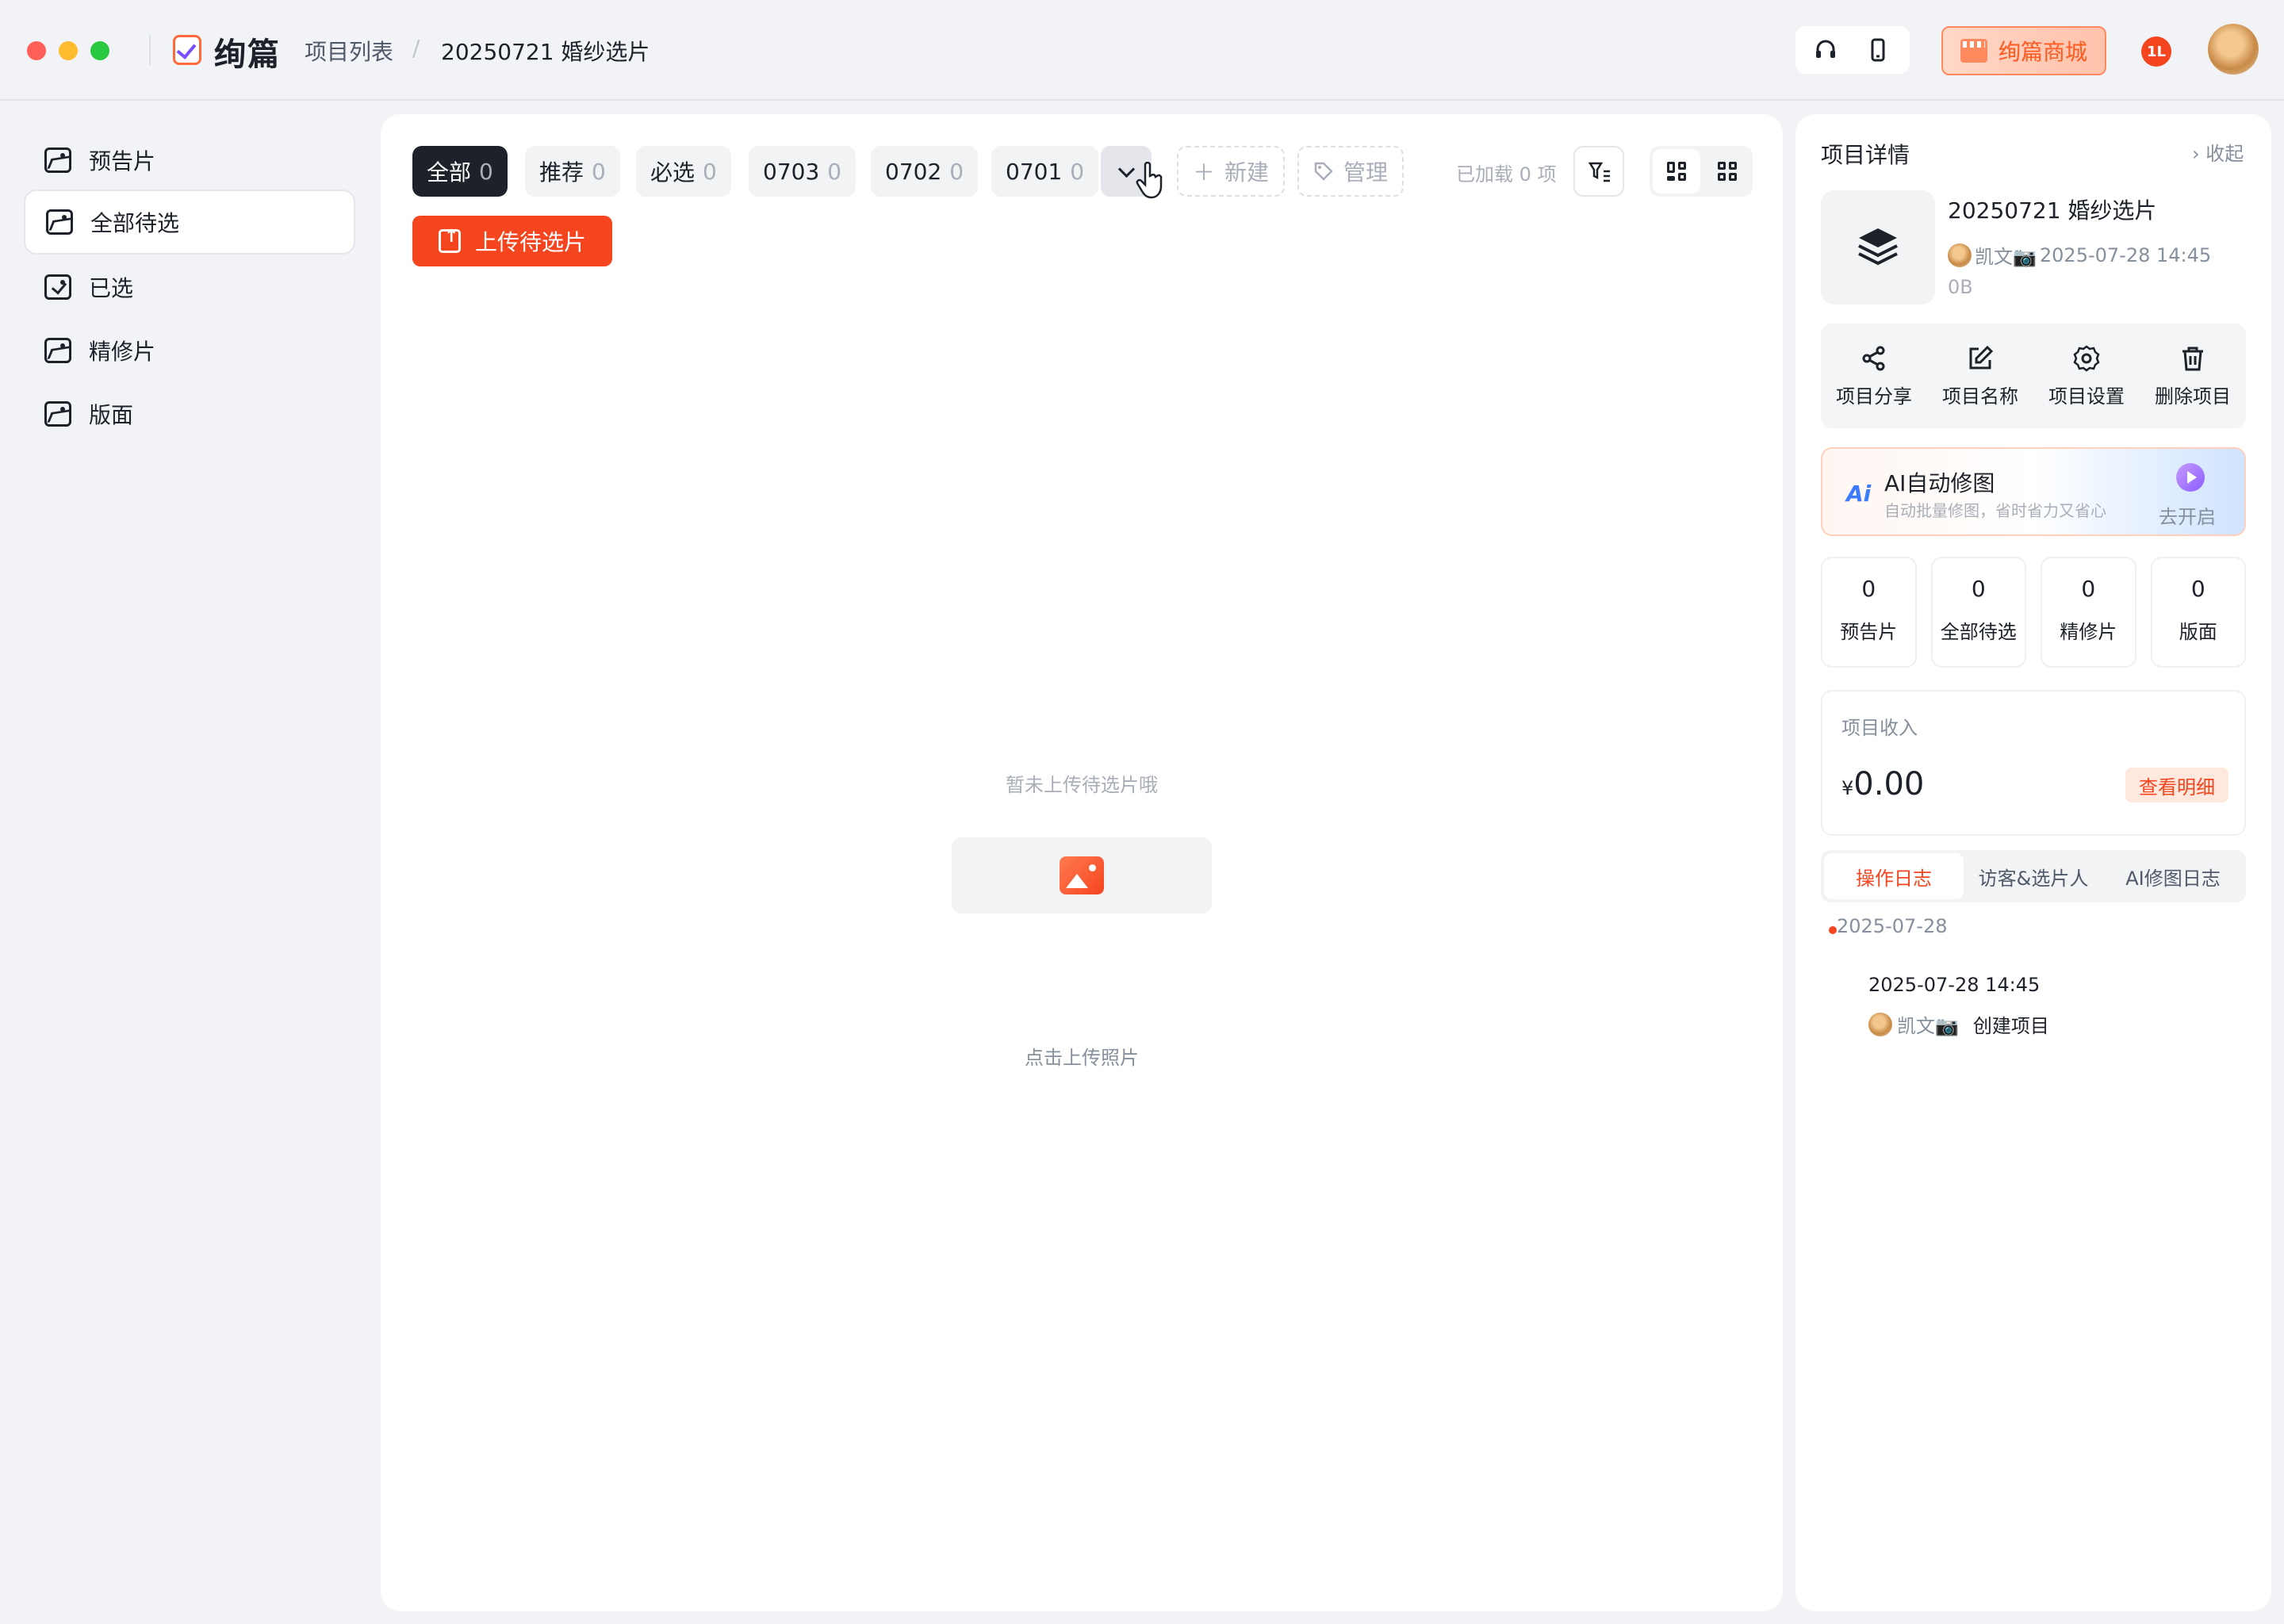  I want to click on tag-required: 必选 0, so click(683, 171).